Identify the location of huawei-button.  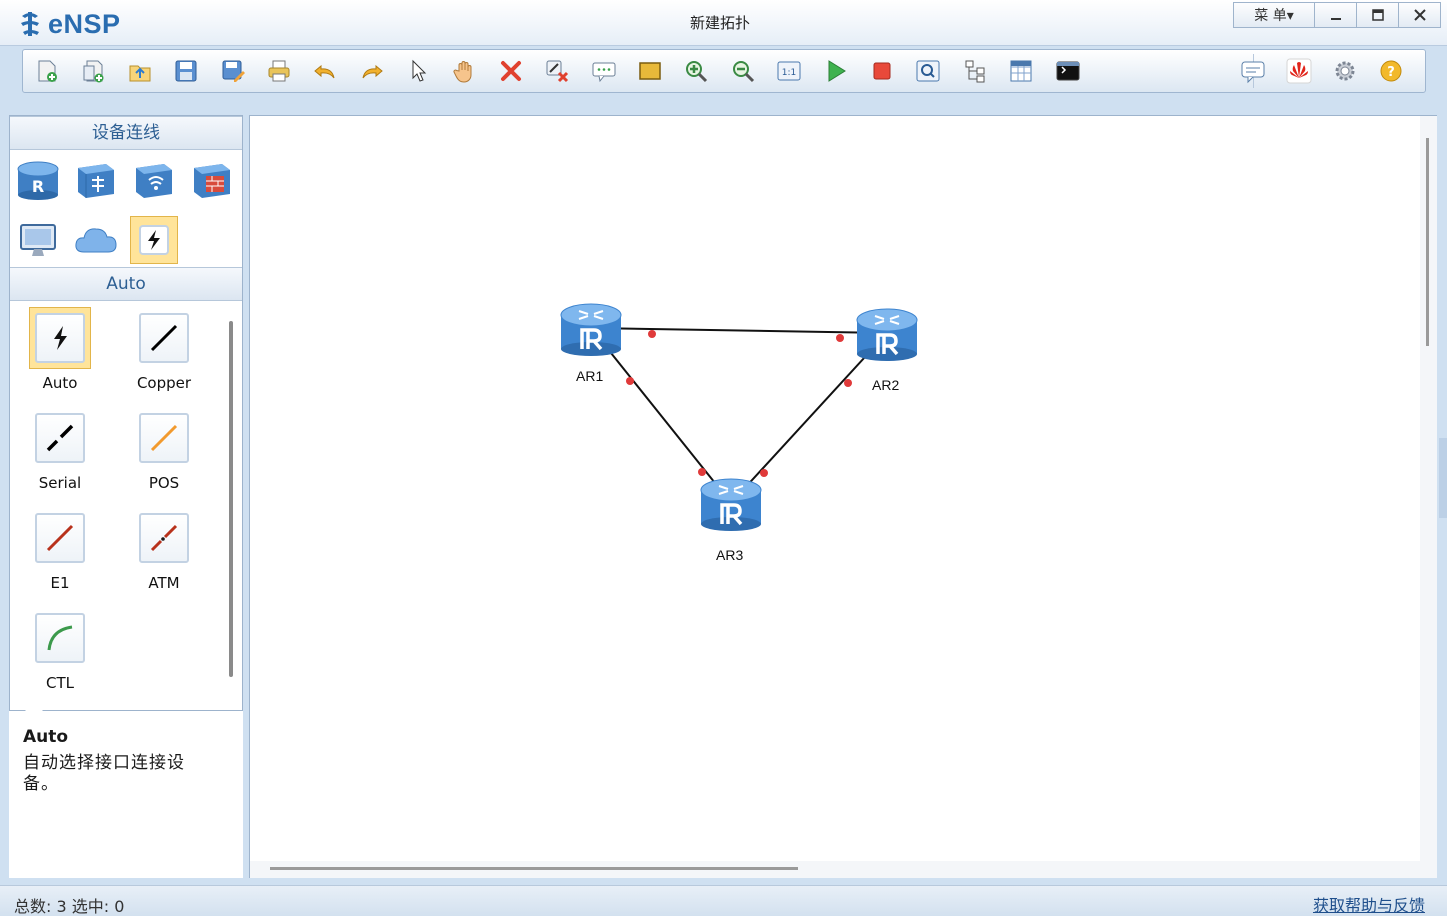
(1299, 71).